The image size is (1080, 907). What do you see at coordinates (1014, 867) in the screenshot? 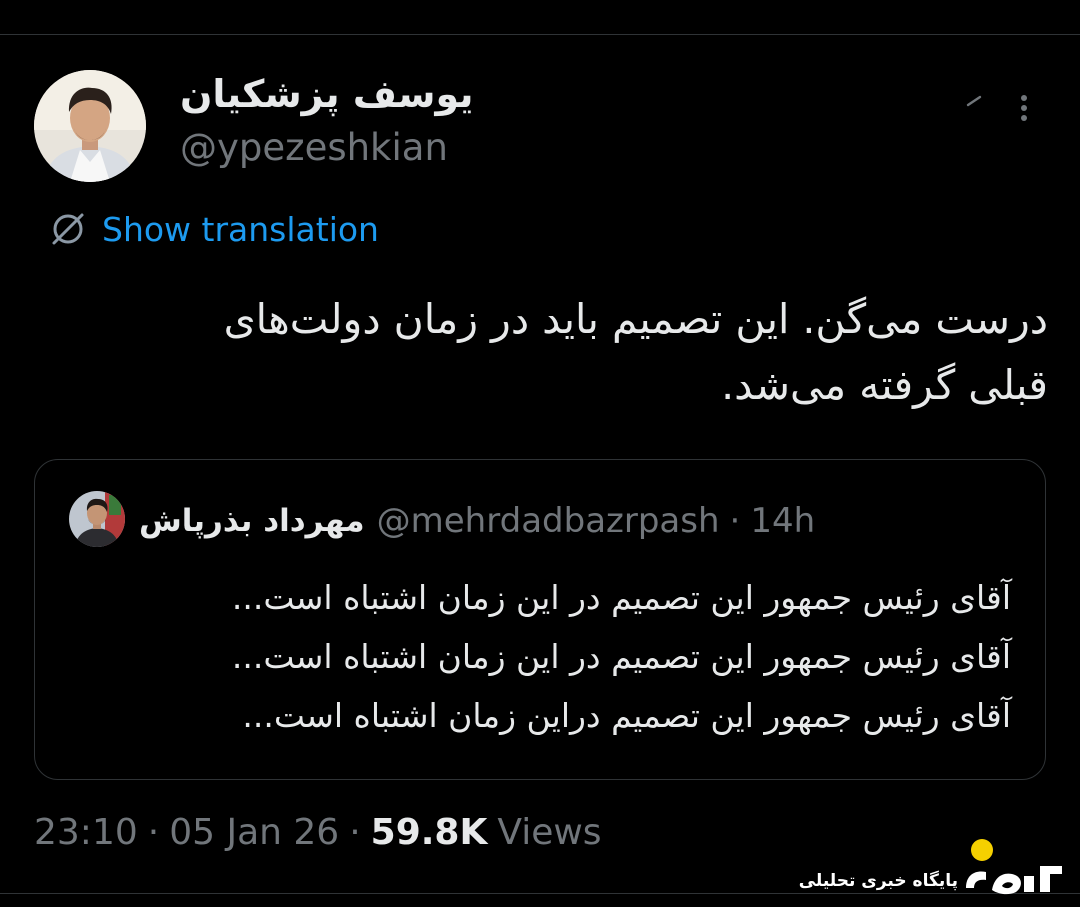
I see `watermark-logo-icon` at bounding box center [1014, 867].